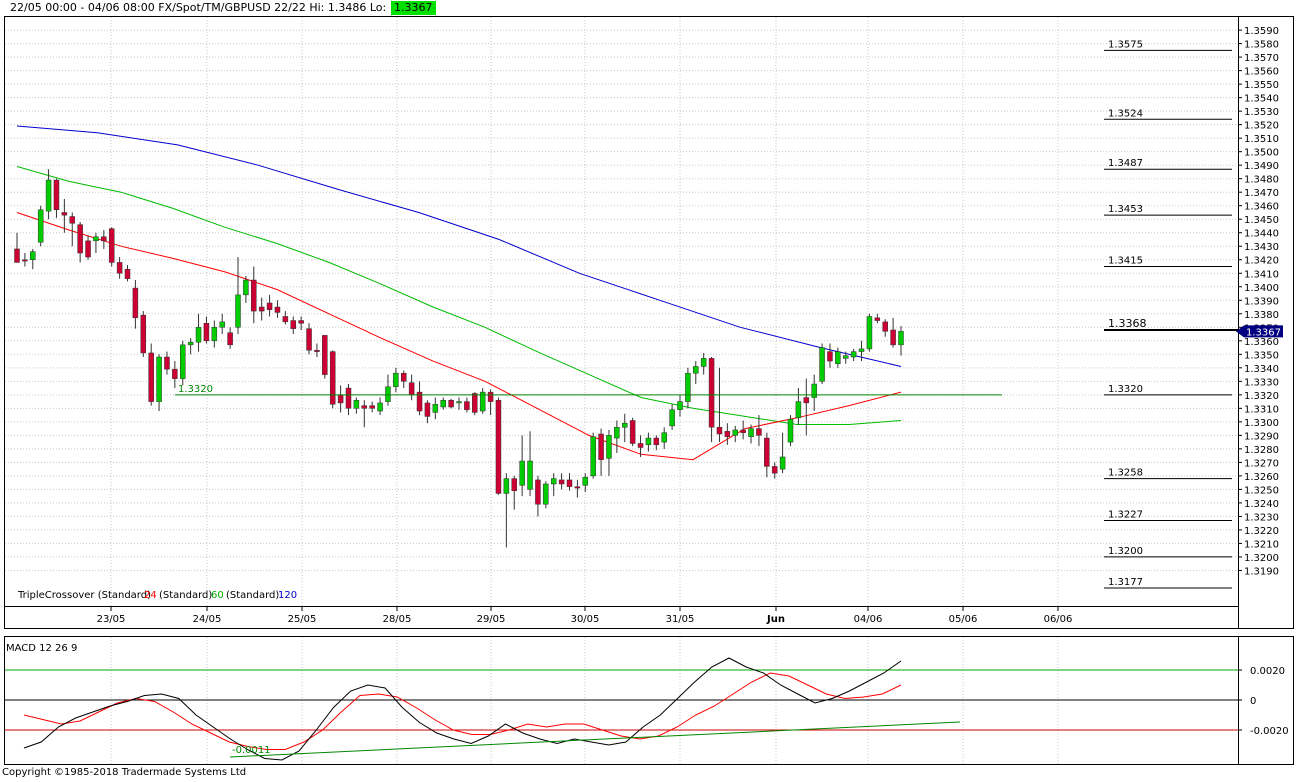 This screenshot has width=1298, height=782. What do you see at coordinates (1261, 126) in the screenshot?
I see `y-tick-label: 1.3520` at bounding box center [1261, 126].